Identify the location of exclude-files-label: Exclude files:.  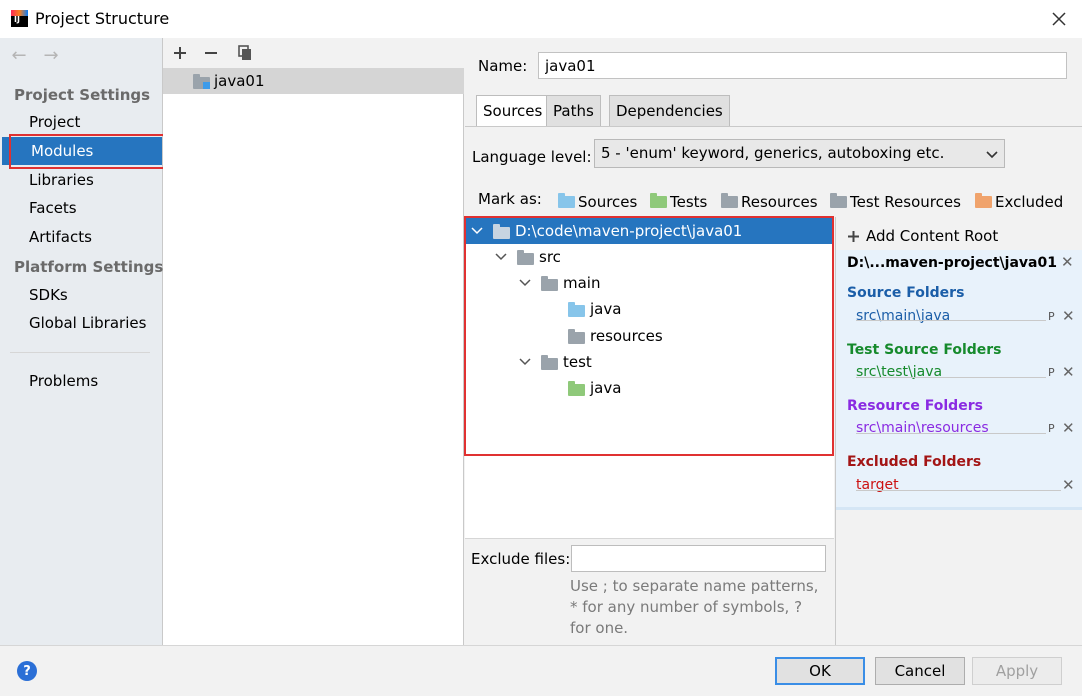
(521, 559).